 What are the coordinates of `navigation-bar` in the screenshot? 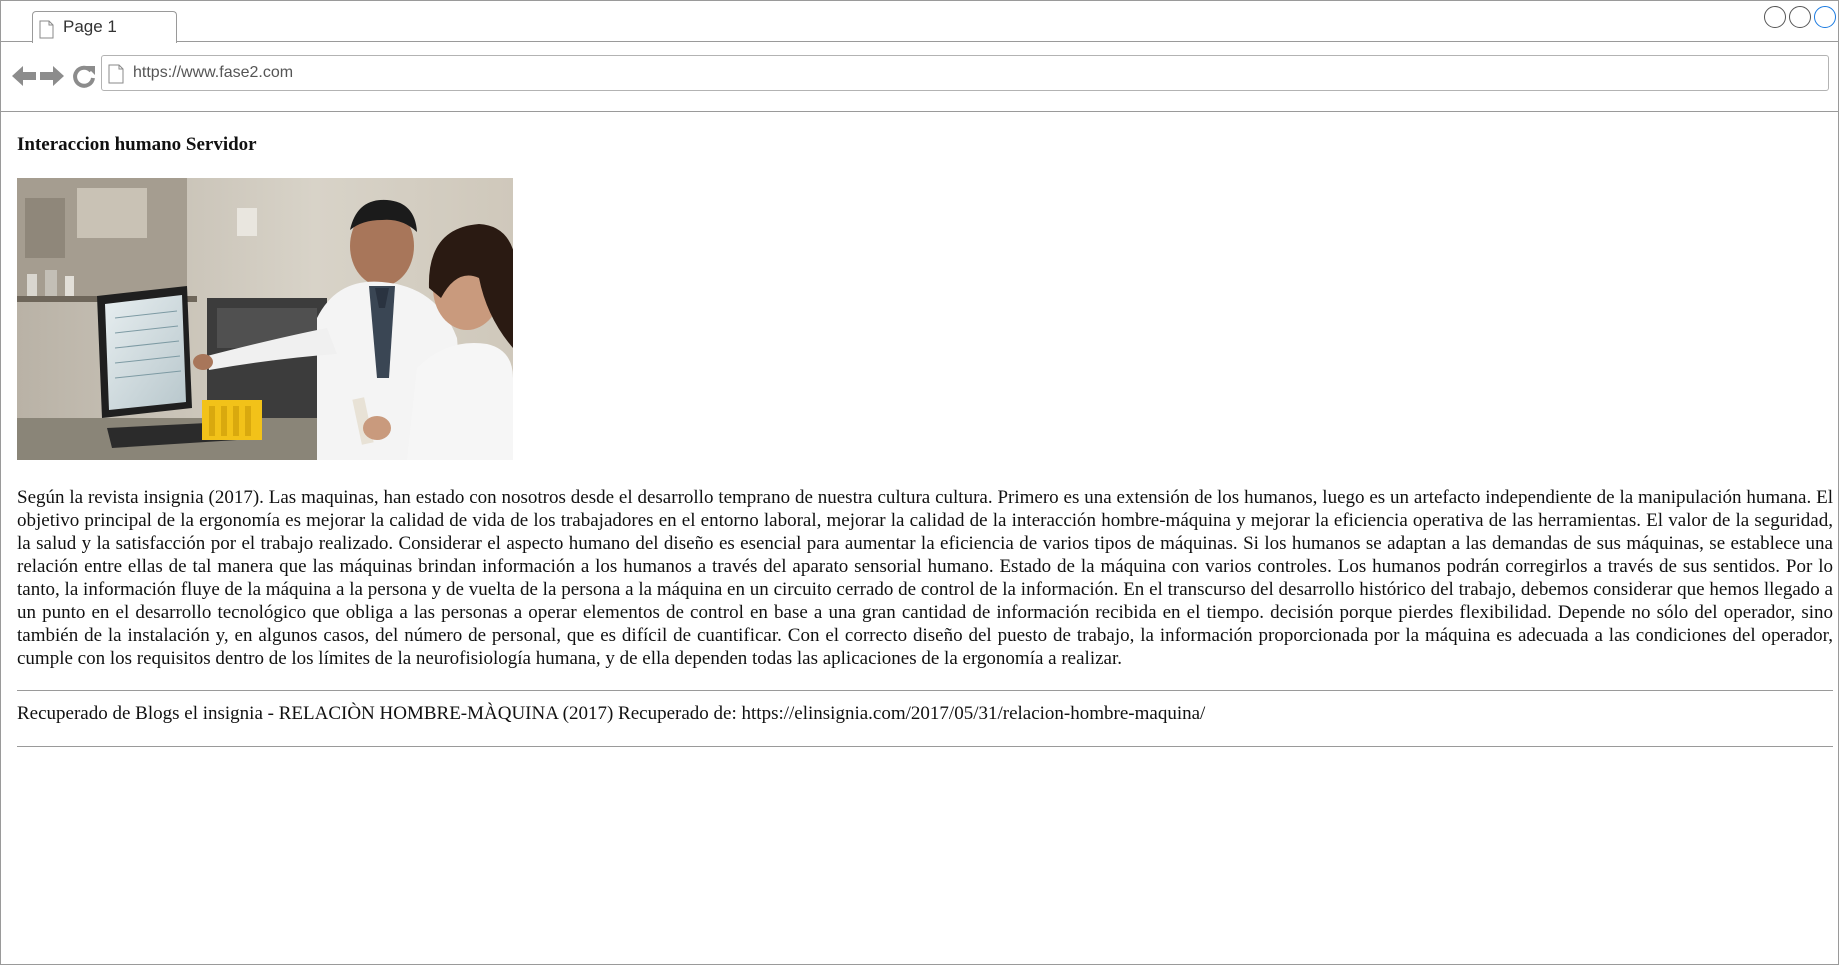 It's located at (919, 77).